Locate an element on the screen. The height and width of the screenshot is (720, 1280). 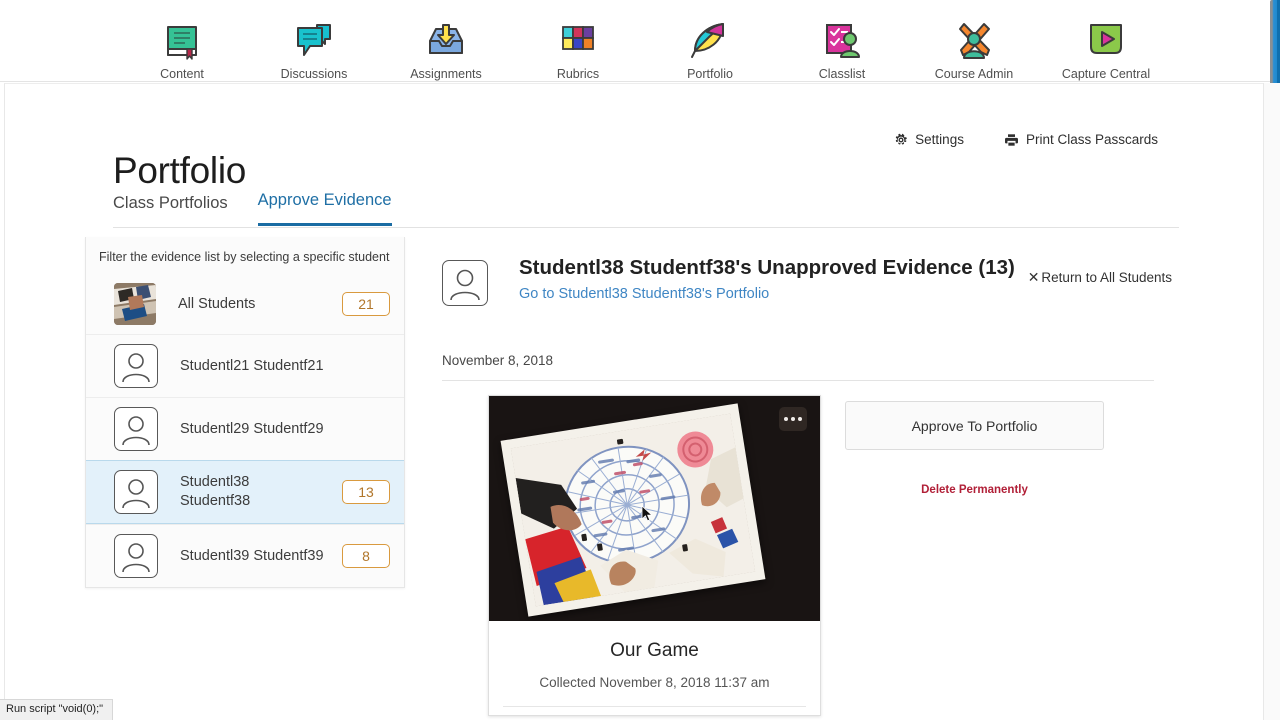
nav-item-rubrics: Rubrics is located at coordinates (578, 42).